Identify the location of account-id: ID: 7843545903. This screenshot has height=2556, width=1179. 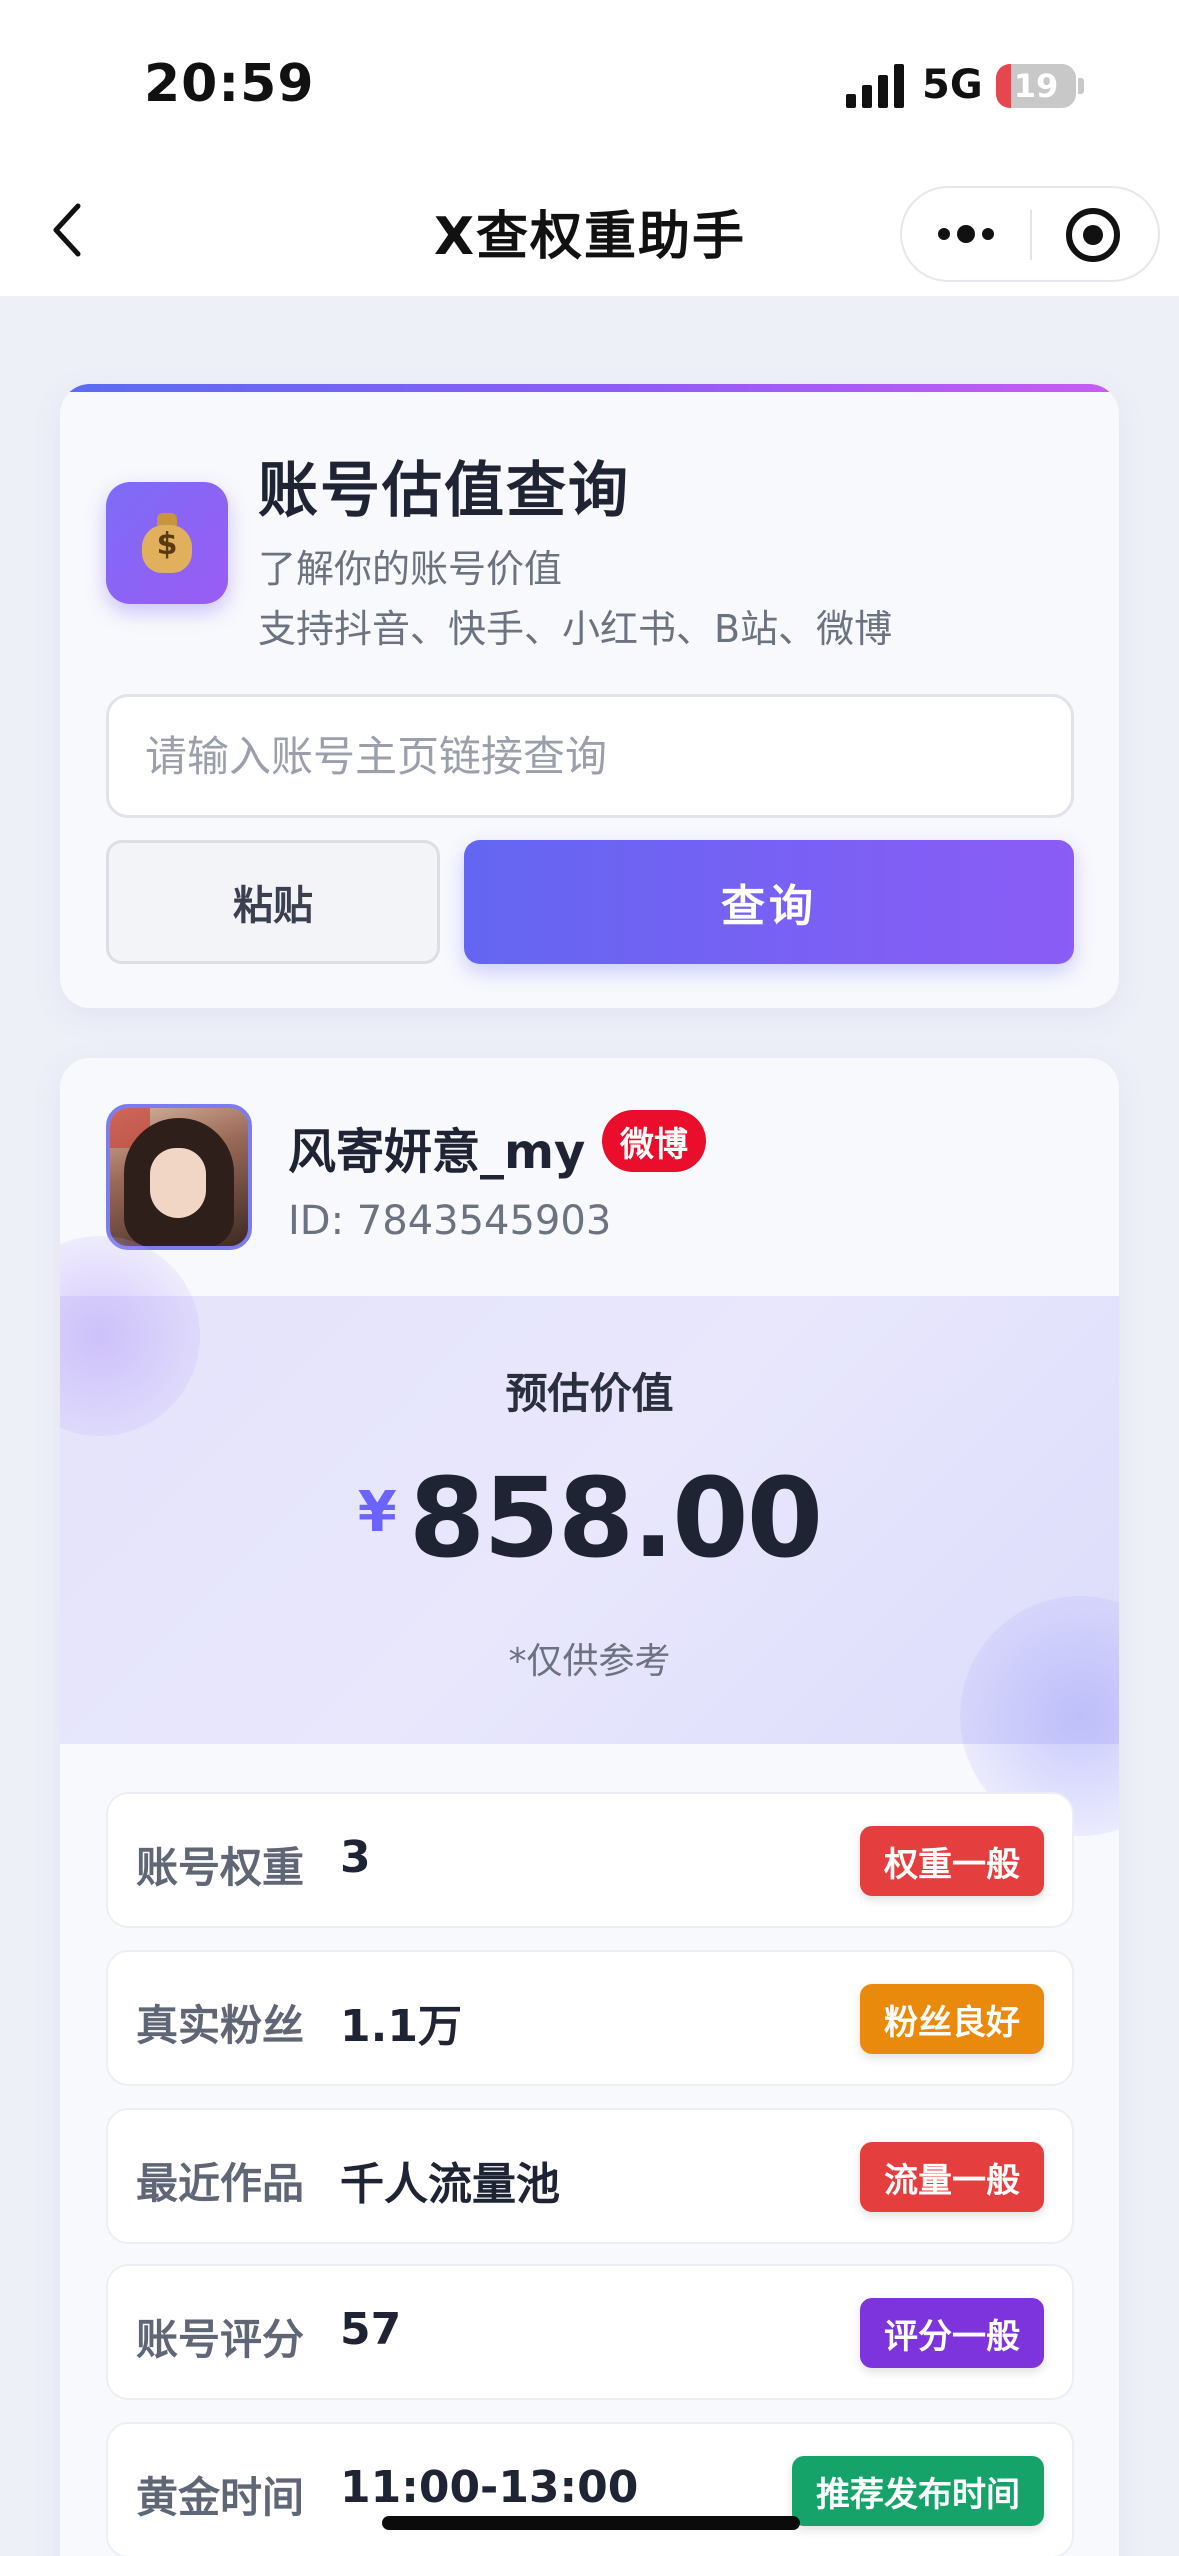
(450, 1221).